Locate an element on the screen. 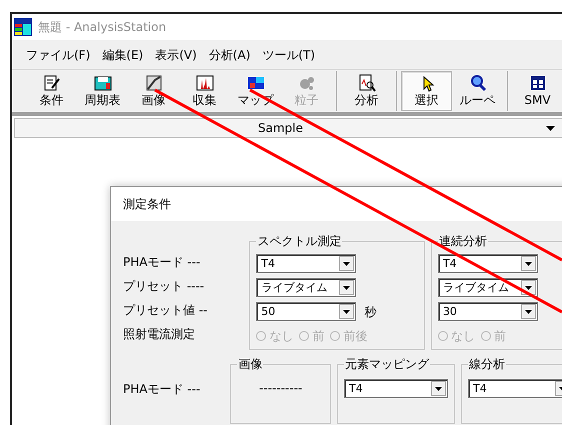  window-title: 無題 - AnalysisStation is located at coordinates (102, 27).